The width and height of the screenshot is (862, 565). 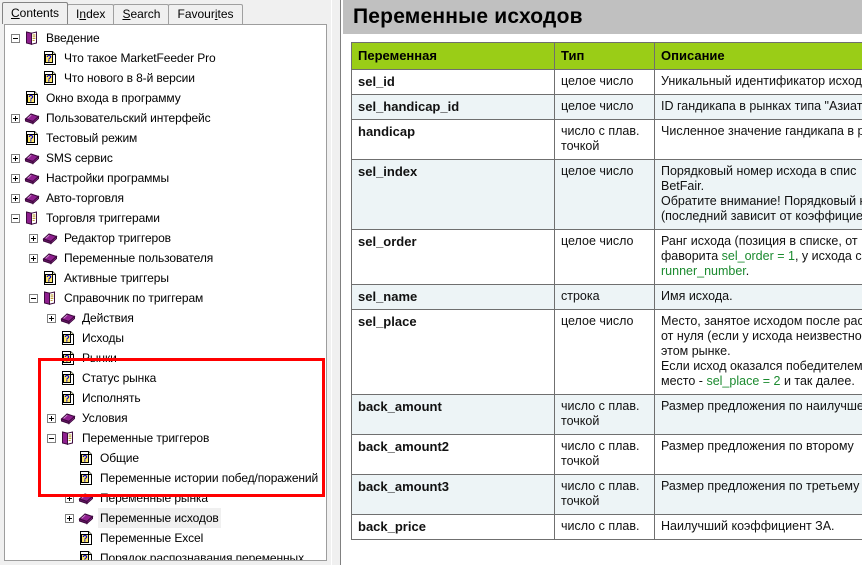 I want to click on tab-favourites: Favourites, so click(x=205, y=14).